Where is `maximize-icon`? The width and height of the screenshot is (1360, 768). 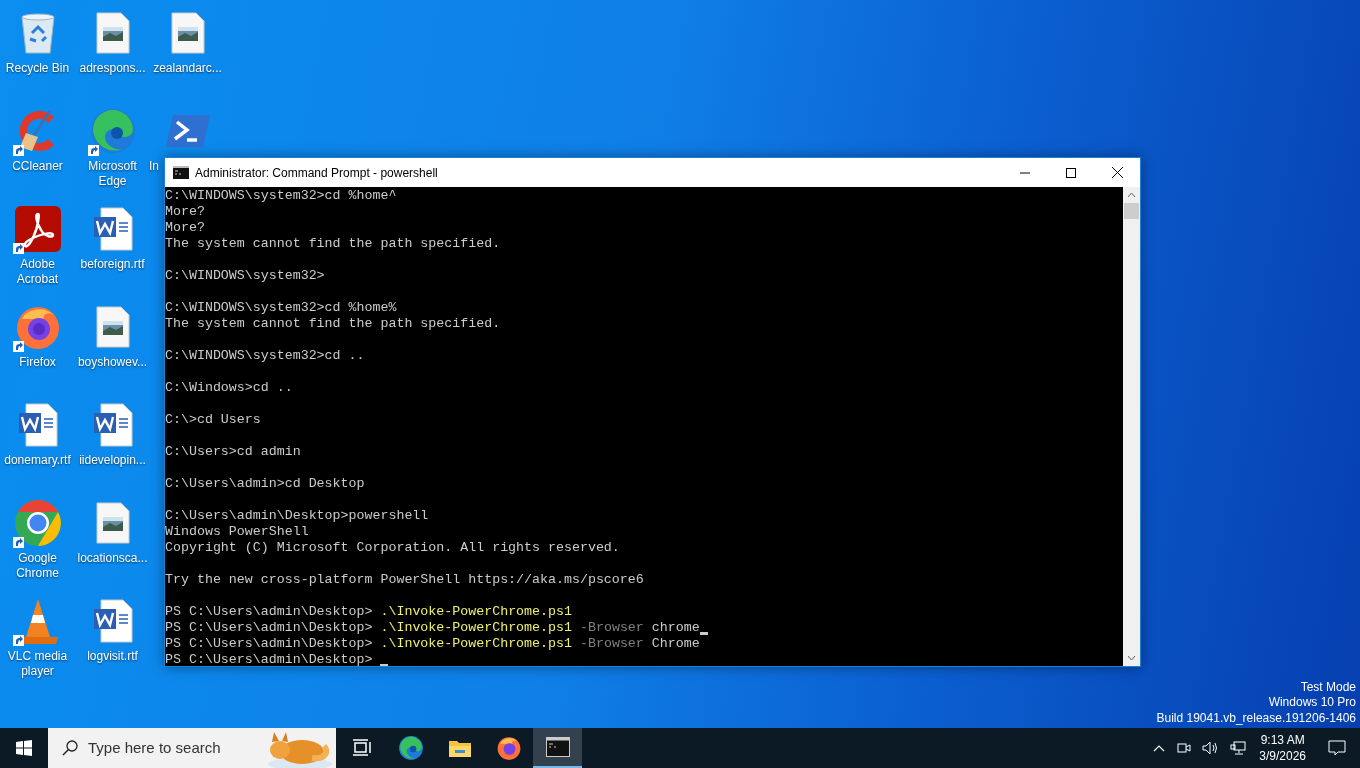 maximize-icon is located at coordinates (1071, 172).